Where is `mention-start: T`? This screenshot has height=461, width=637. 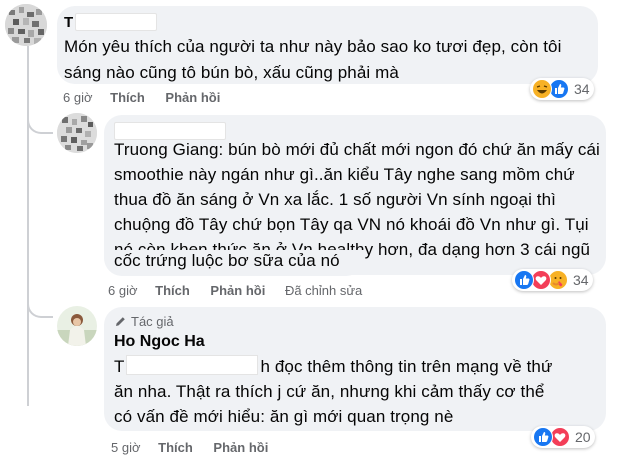
mention-start: T is located at coordinates (119, 366).